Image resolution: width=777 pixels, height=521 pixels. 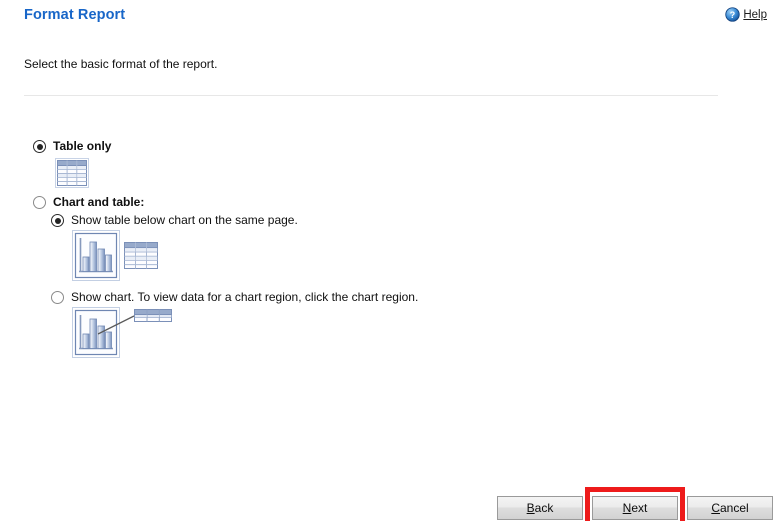 What do you see at coordinates (639, 508) in the screenshot?
I see `next-label-rest: ext` at bounding box center [639, 508].